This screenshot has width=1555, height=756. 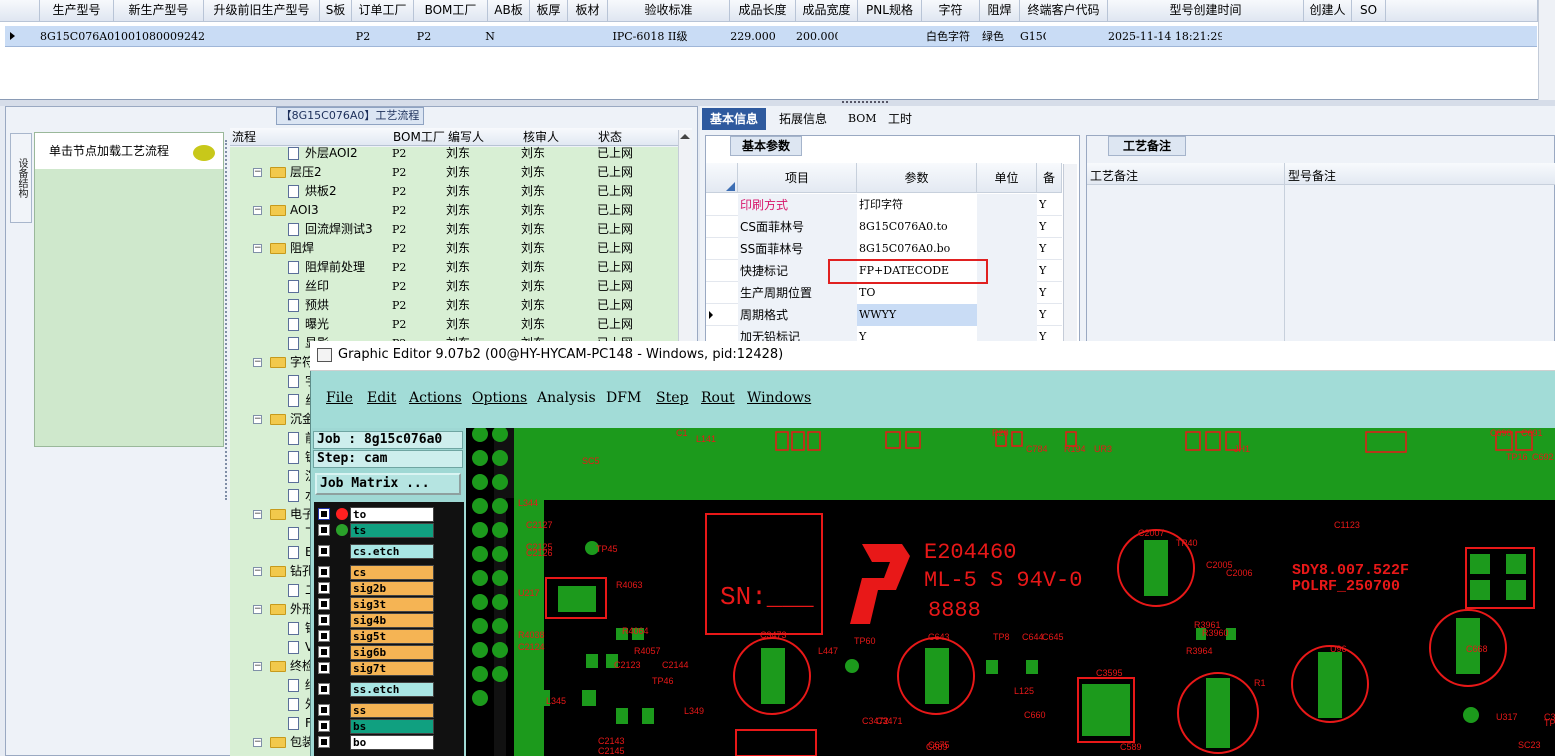 I want to click on panel-splitter, so click(x=227, y=320).